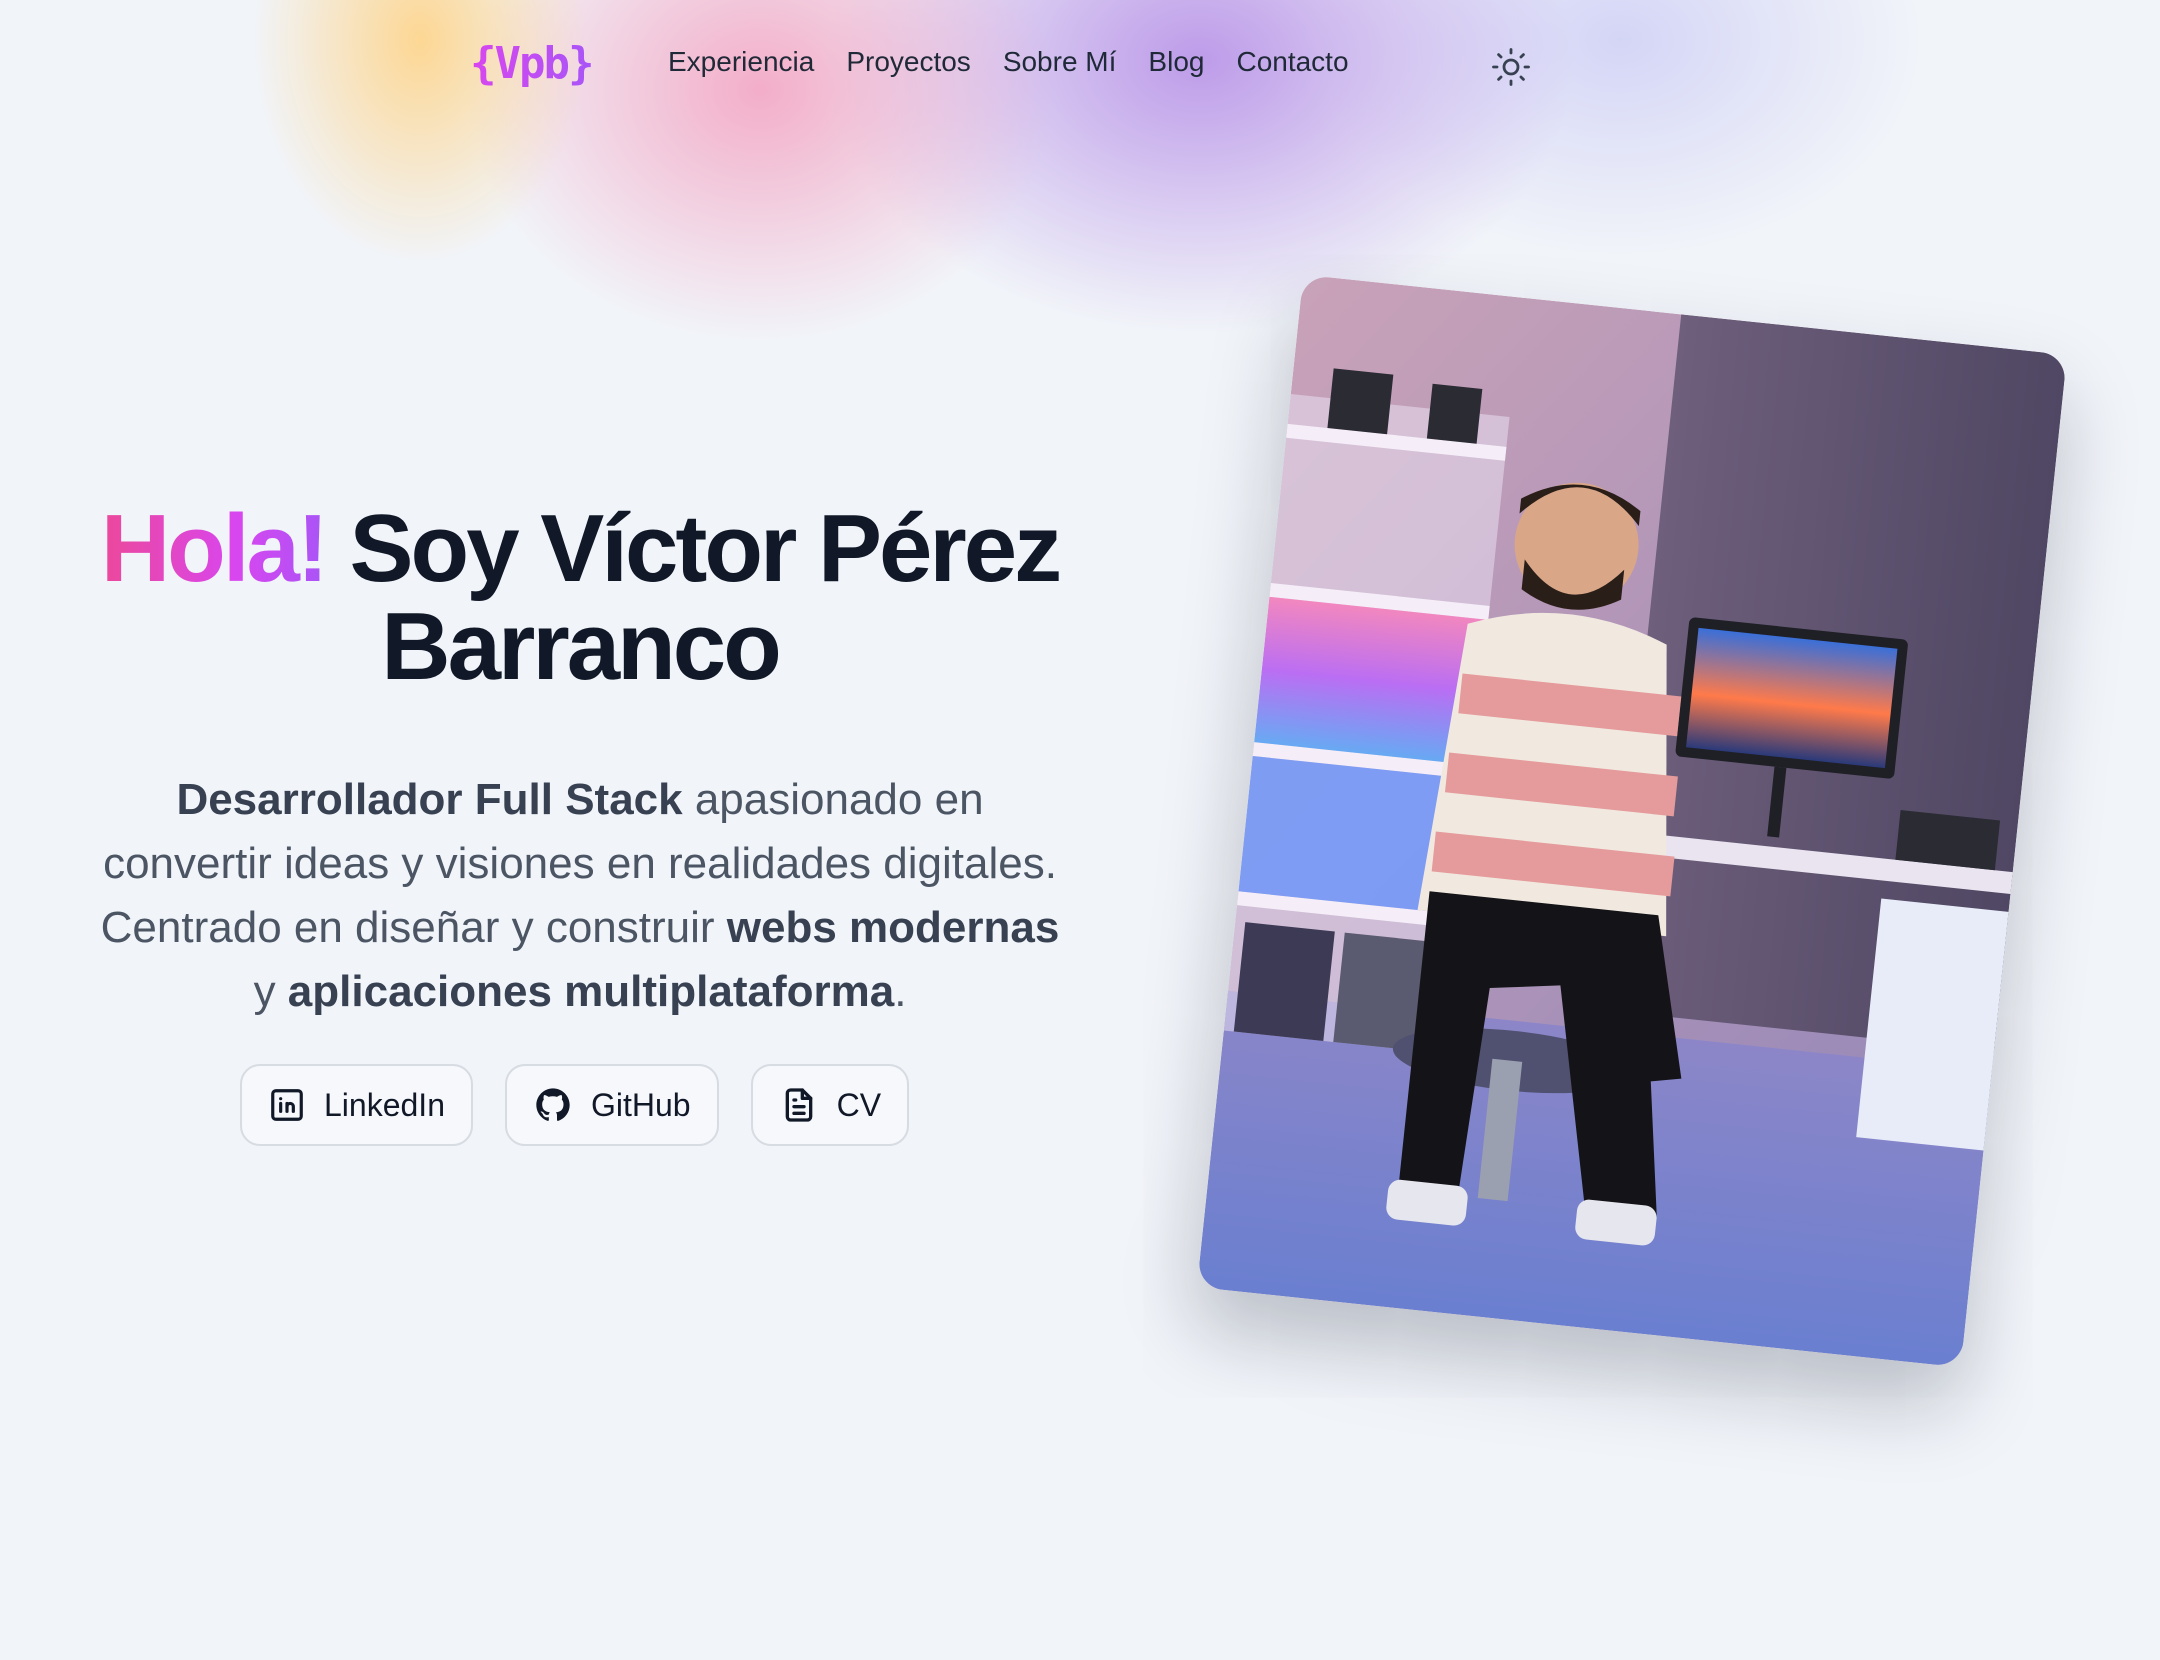 The image size is (2160, 1660). I want to click on desc-apps: aplicaciones multiplataforma, so click(591, 991).